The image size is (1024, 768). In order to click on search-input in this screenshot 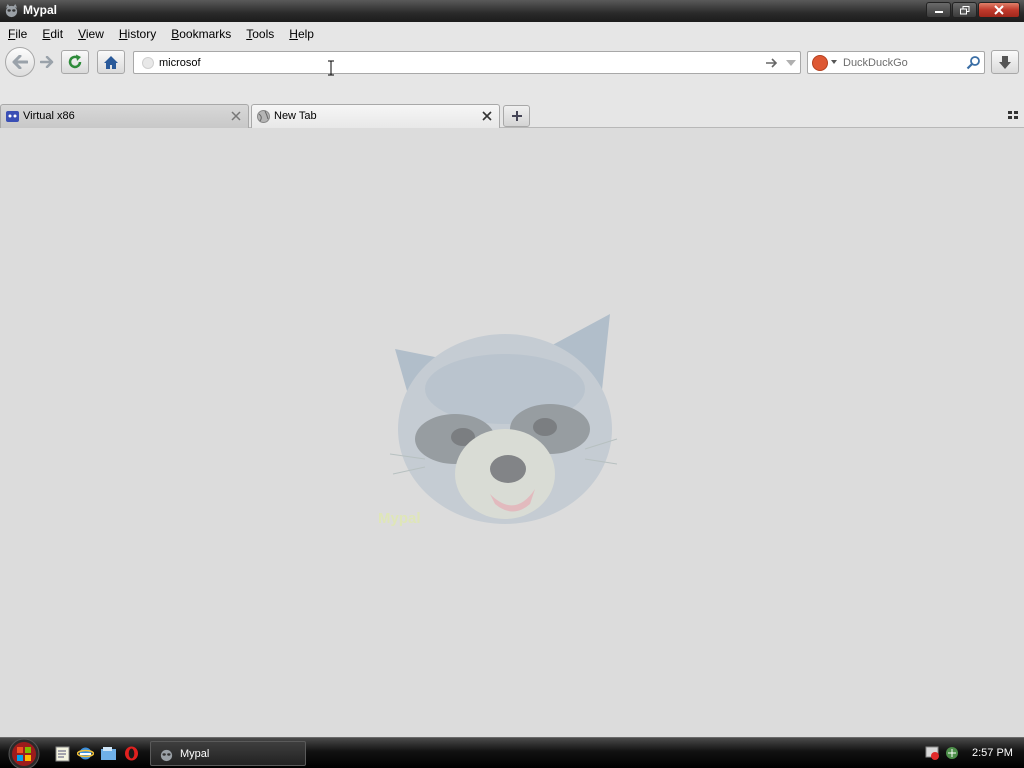, I will do `click(903, 62)`.